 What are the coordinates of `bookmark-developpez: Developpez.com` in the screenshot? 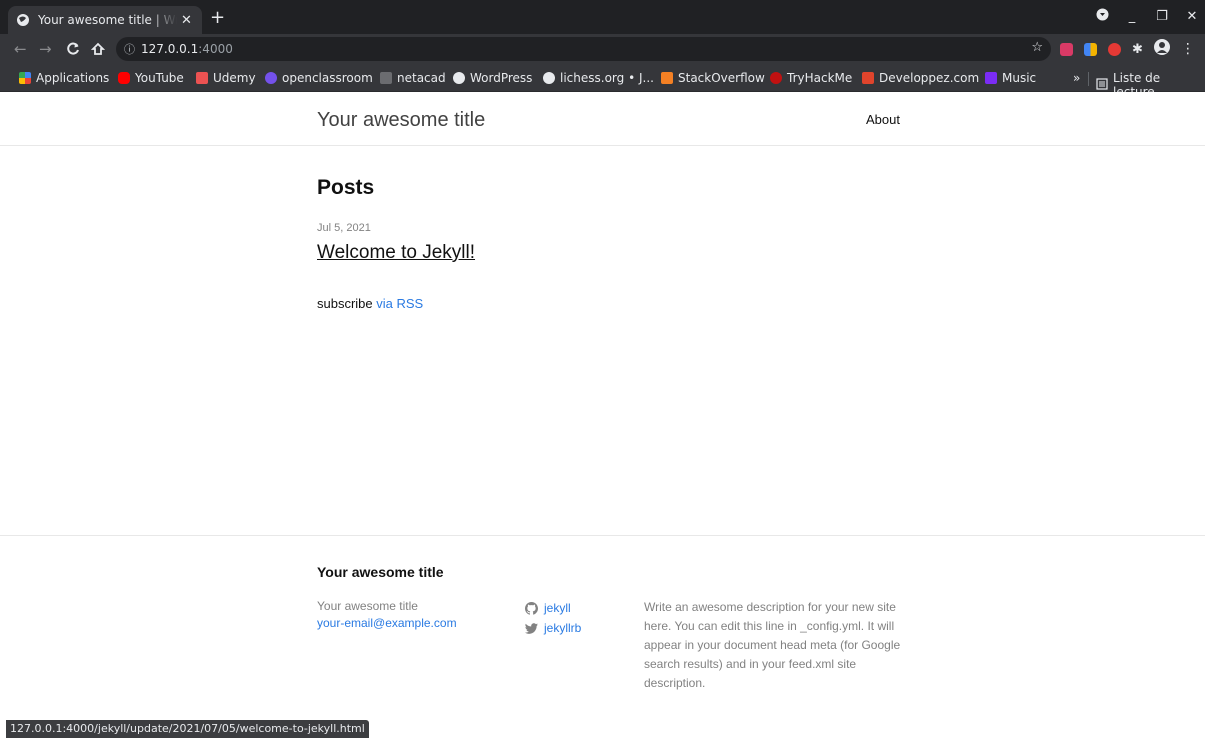 It's located at (920, 78).